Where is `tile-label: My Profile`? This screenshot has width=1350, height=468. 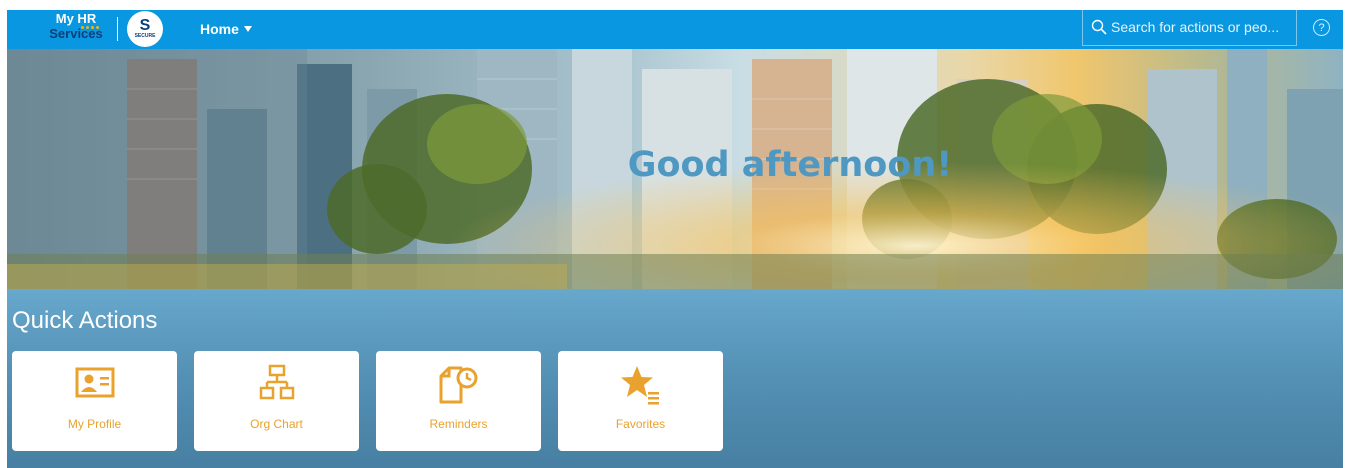 tile-label: My Profile is located at coordinates (94, 424).